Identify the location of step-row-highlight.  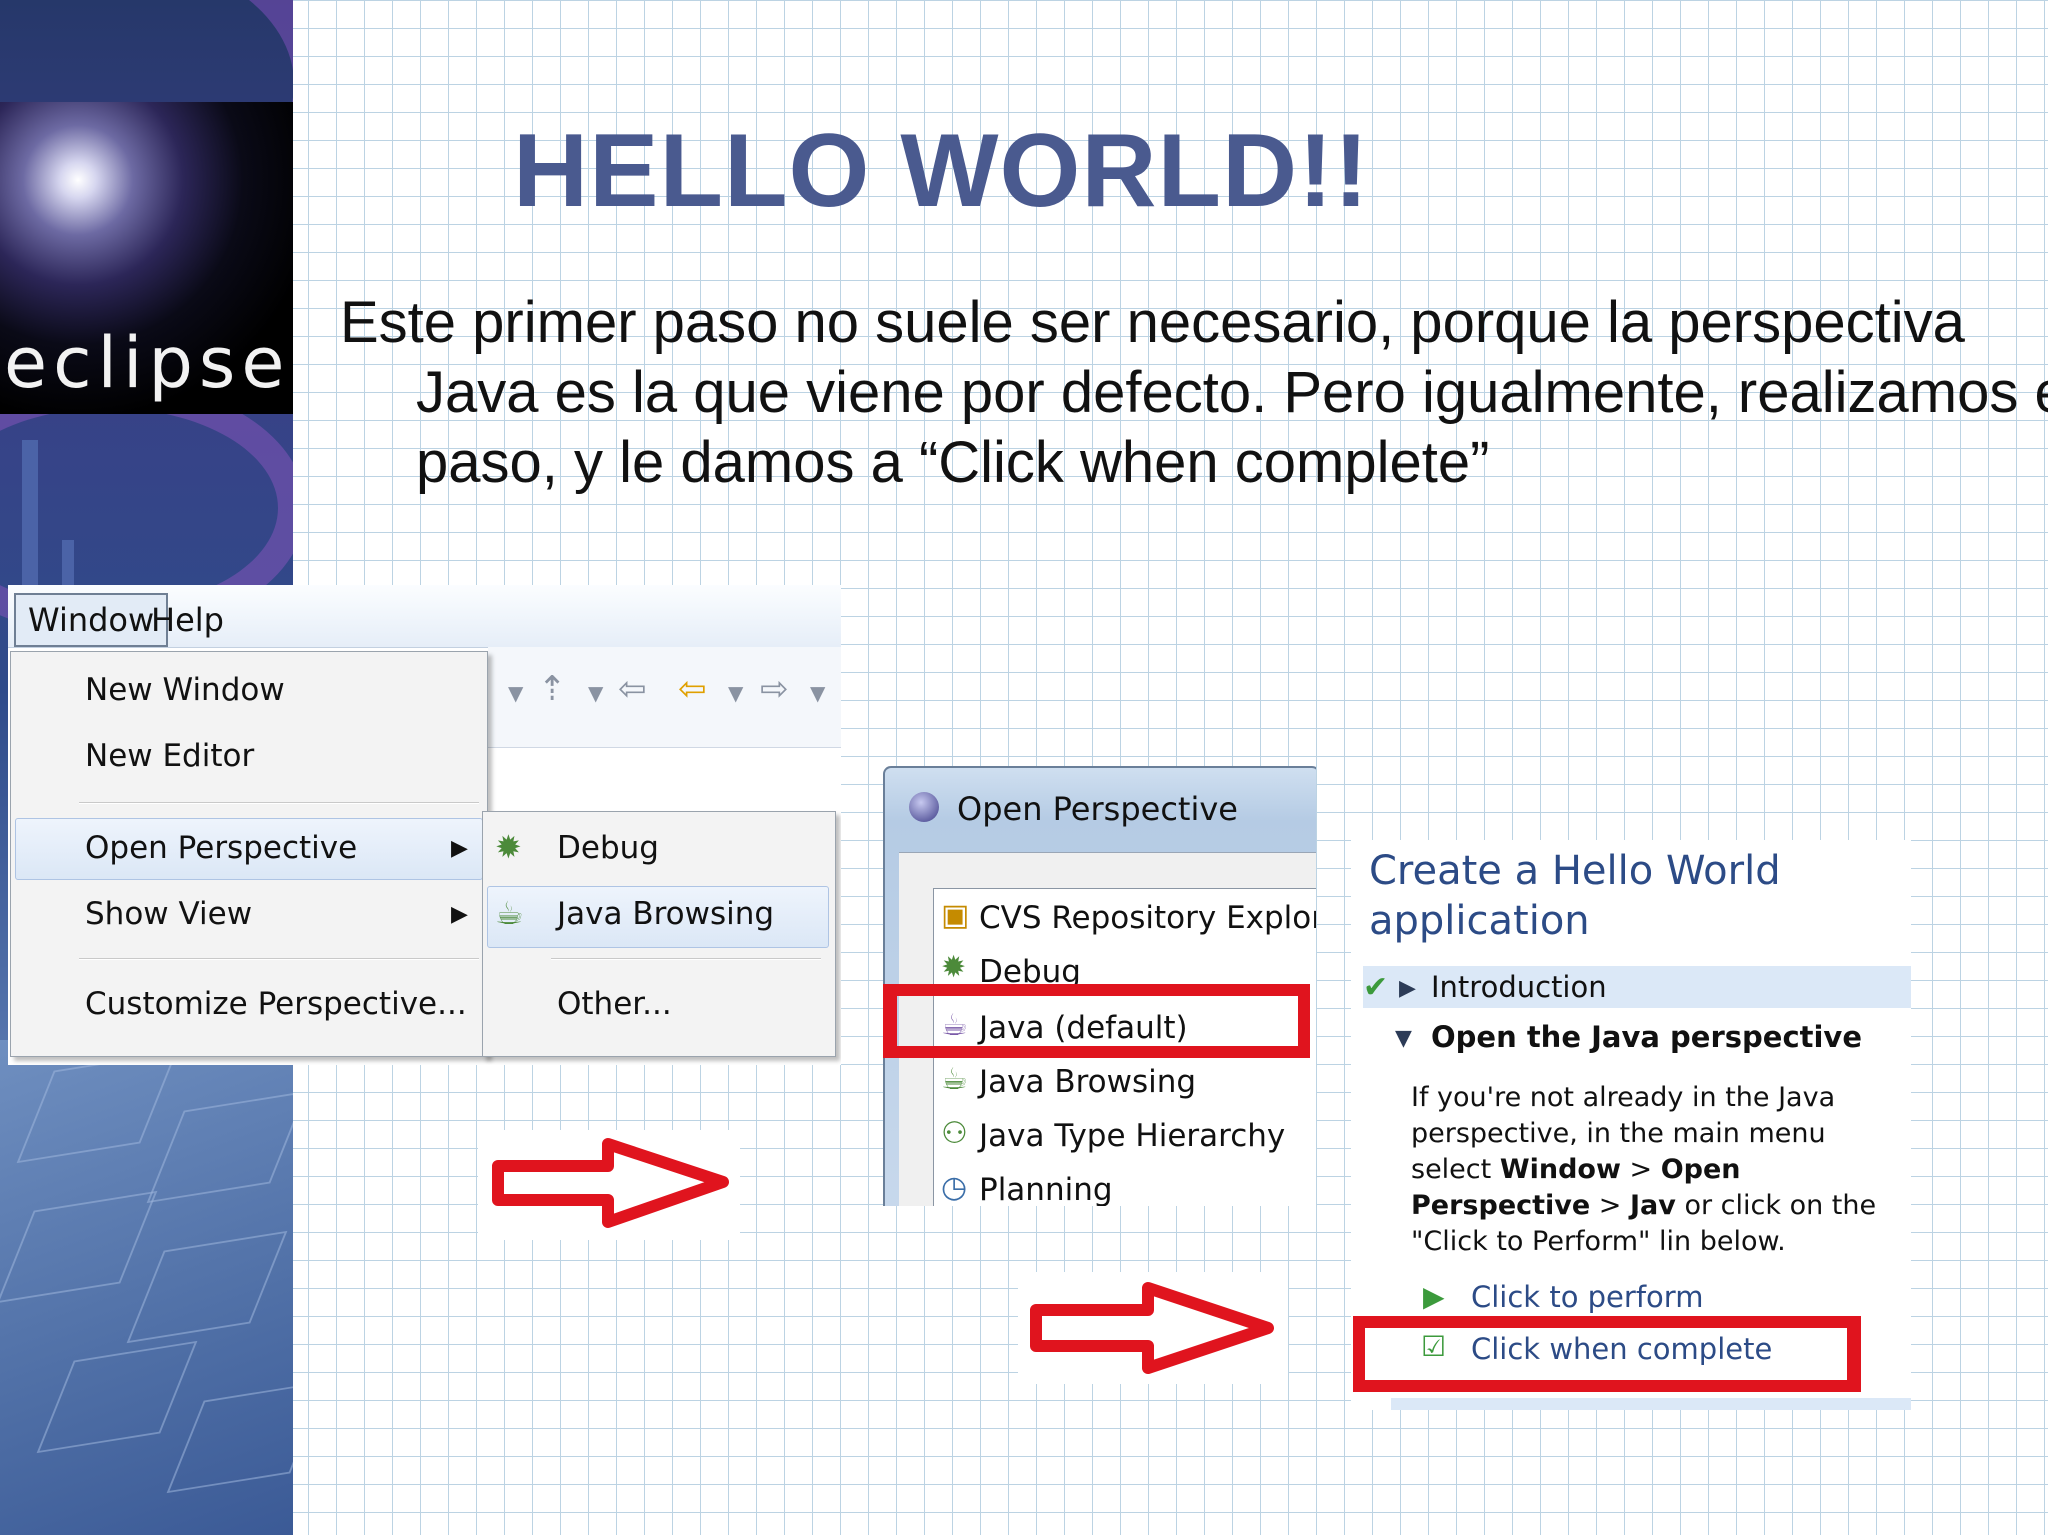
(1651, 1404).